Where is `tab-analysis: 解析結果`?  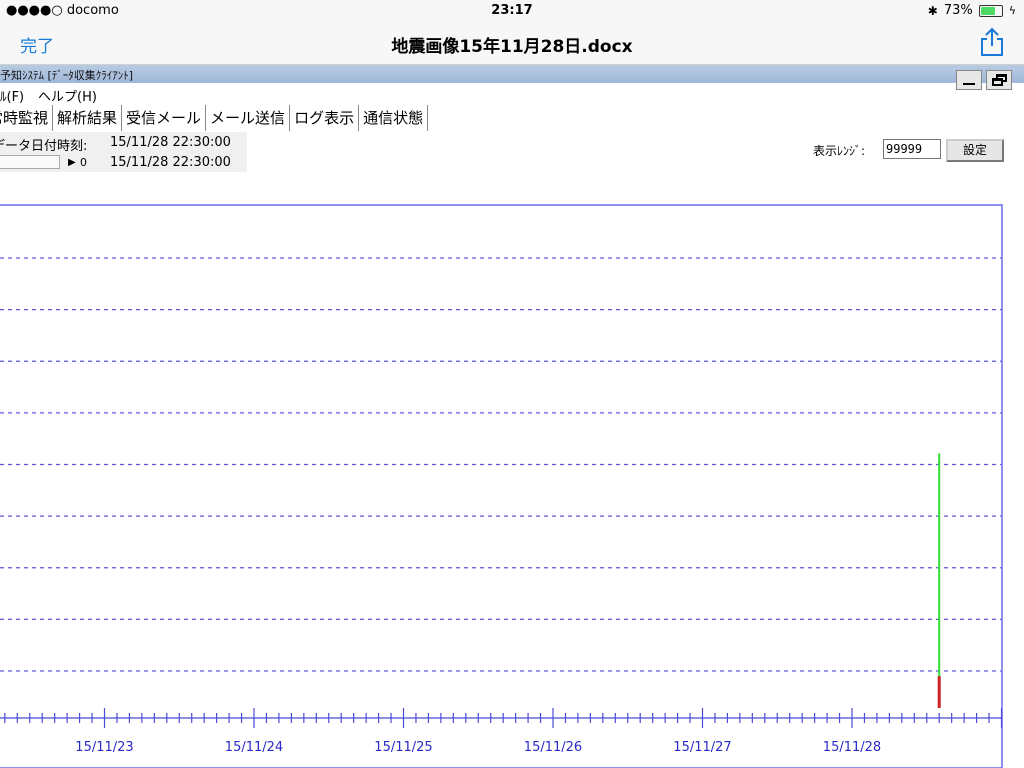
tab-analysis: 解析結果 is located at coordinates (88, 118).